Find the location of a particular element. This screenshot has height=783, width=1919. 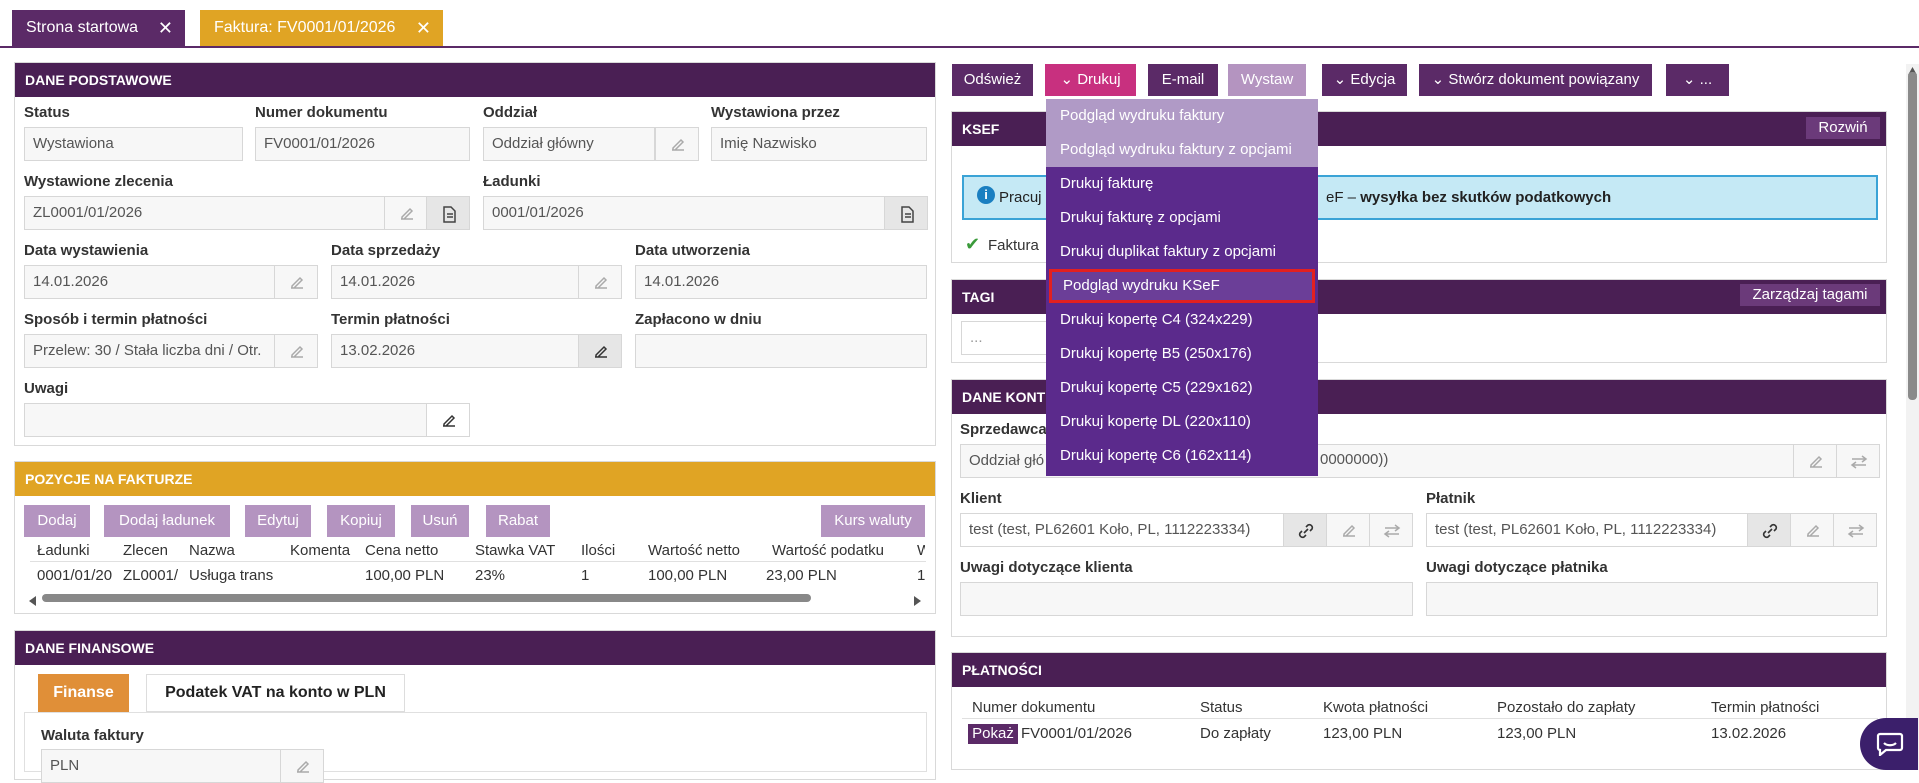

tab-vat-account: Podatek VAT na konto w PLN is located at coordinates (275, 693).